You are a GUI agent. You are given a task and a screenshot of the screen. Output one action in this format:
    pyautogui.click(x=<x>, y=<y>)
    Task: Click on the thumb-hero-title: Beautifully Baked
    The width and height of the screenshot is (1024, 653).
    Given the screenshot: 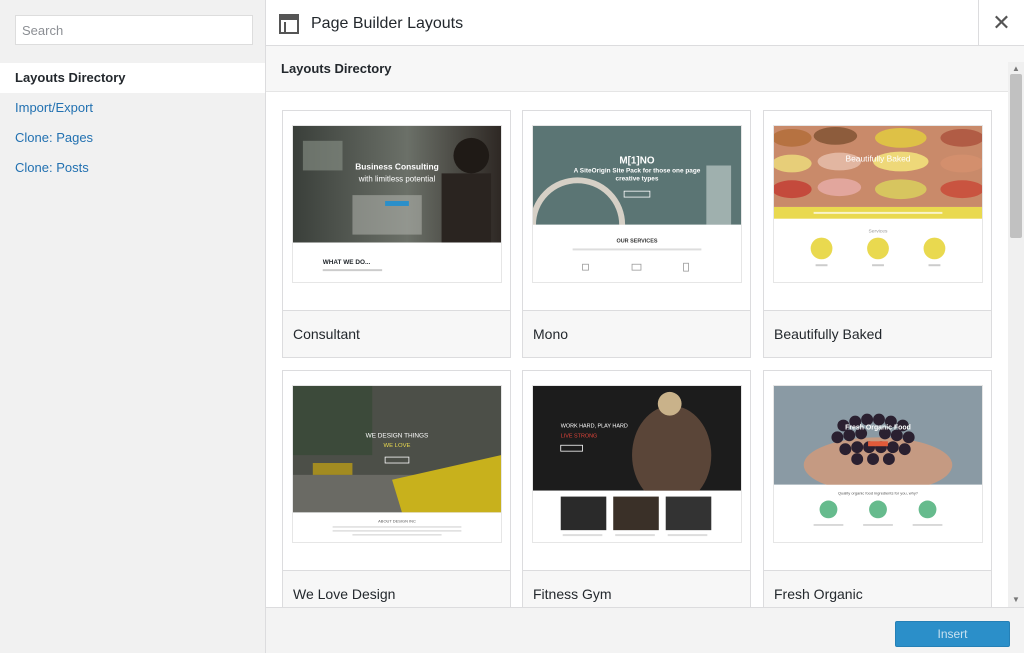 What is the action you would take?
    pyautogui.click(x=878, y=159)
    